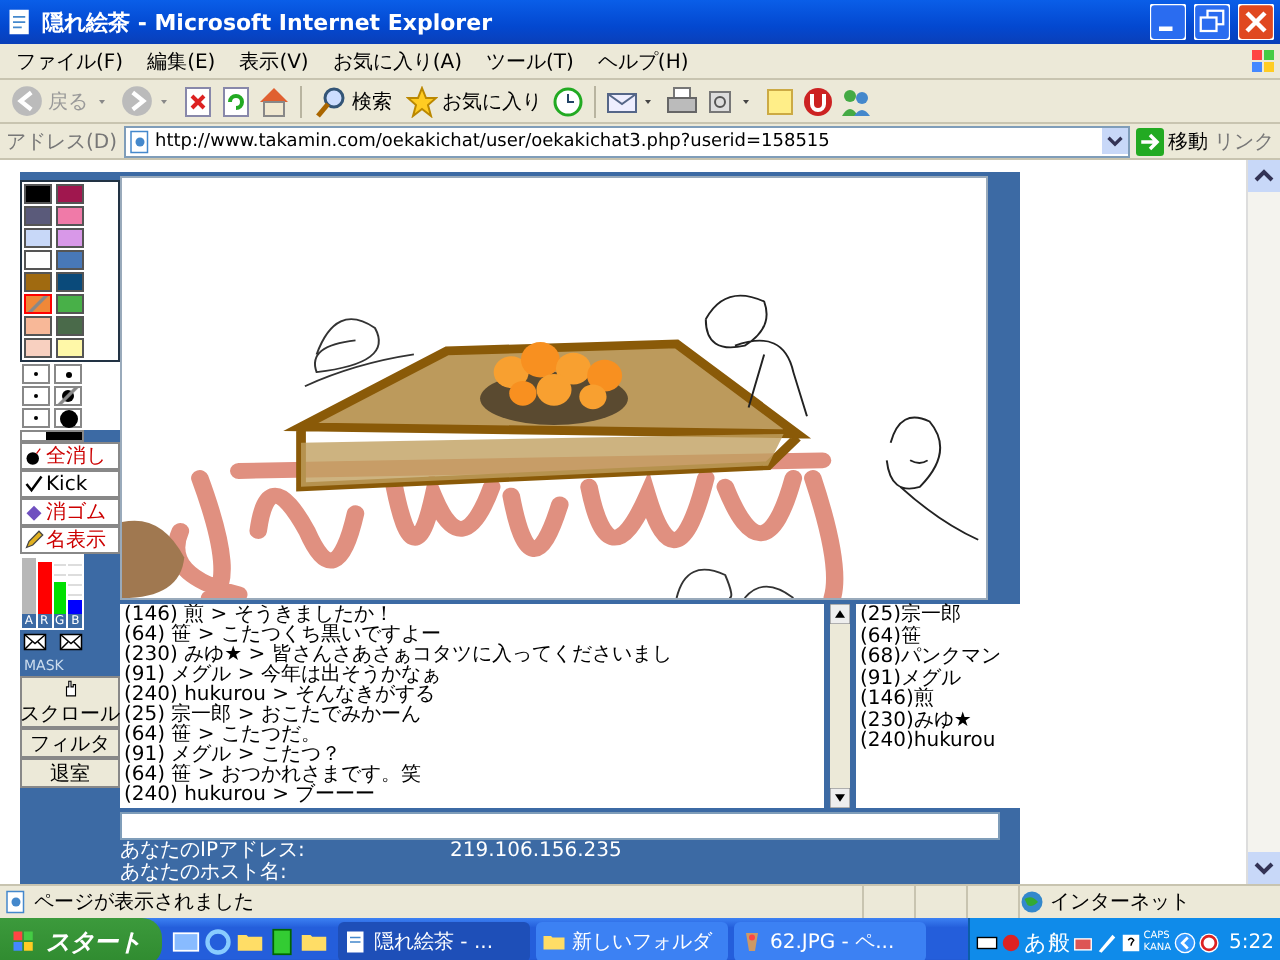 Image resolution: width=1280 pixels, height=960 pixels. Describe the element at coordinates (940, 679) in the screenshot. I see `user-list-item: (91)メグル` at that location.